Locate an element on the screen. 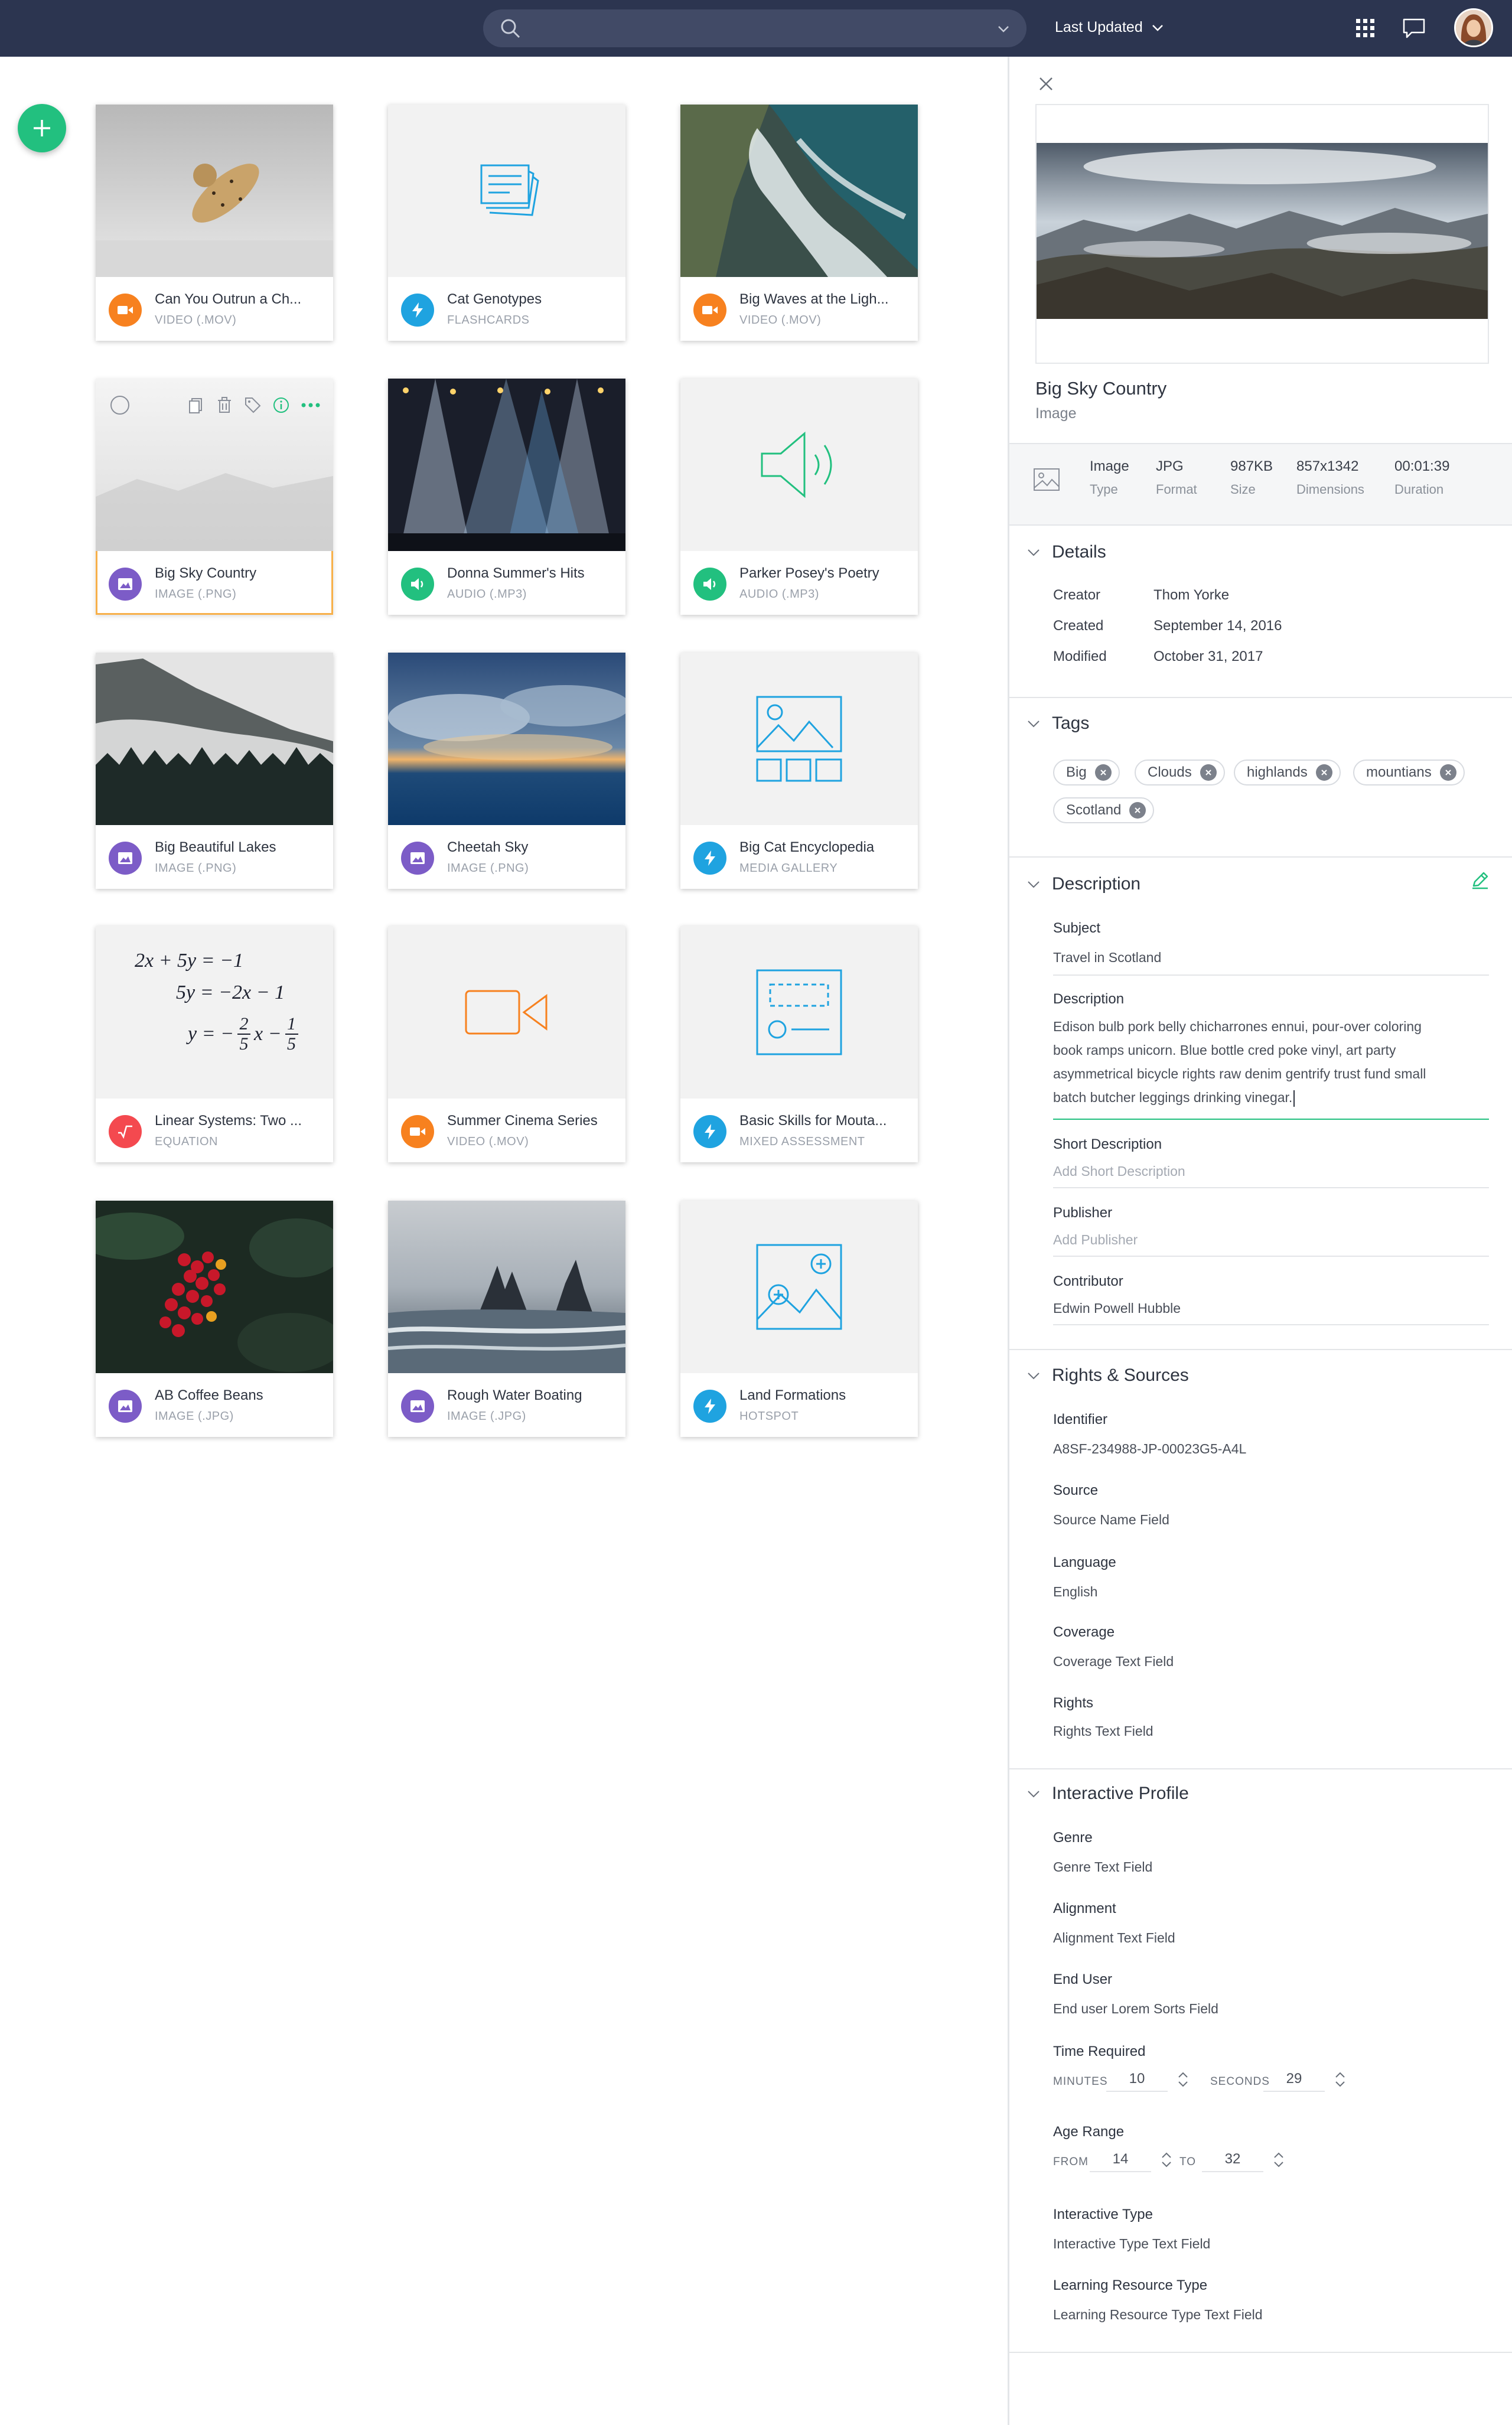 The image size is (1512, 2425). rights-field: Rights Text Field is located at coordinates (1103, 1731).